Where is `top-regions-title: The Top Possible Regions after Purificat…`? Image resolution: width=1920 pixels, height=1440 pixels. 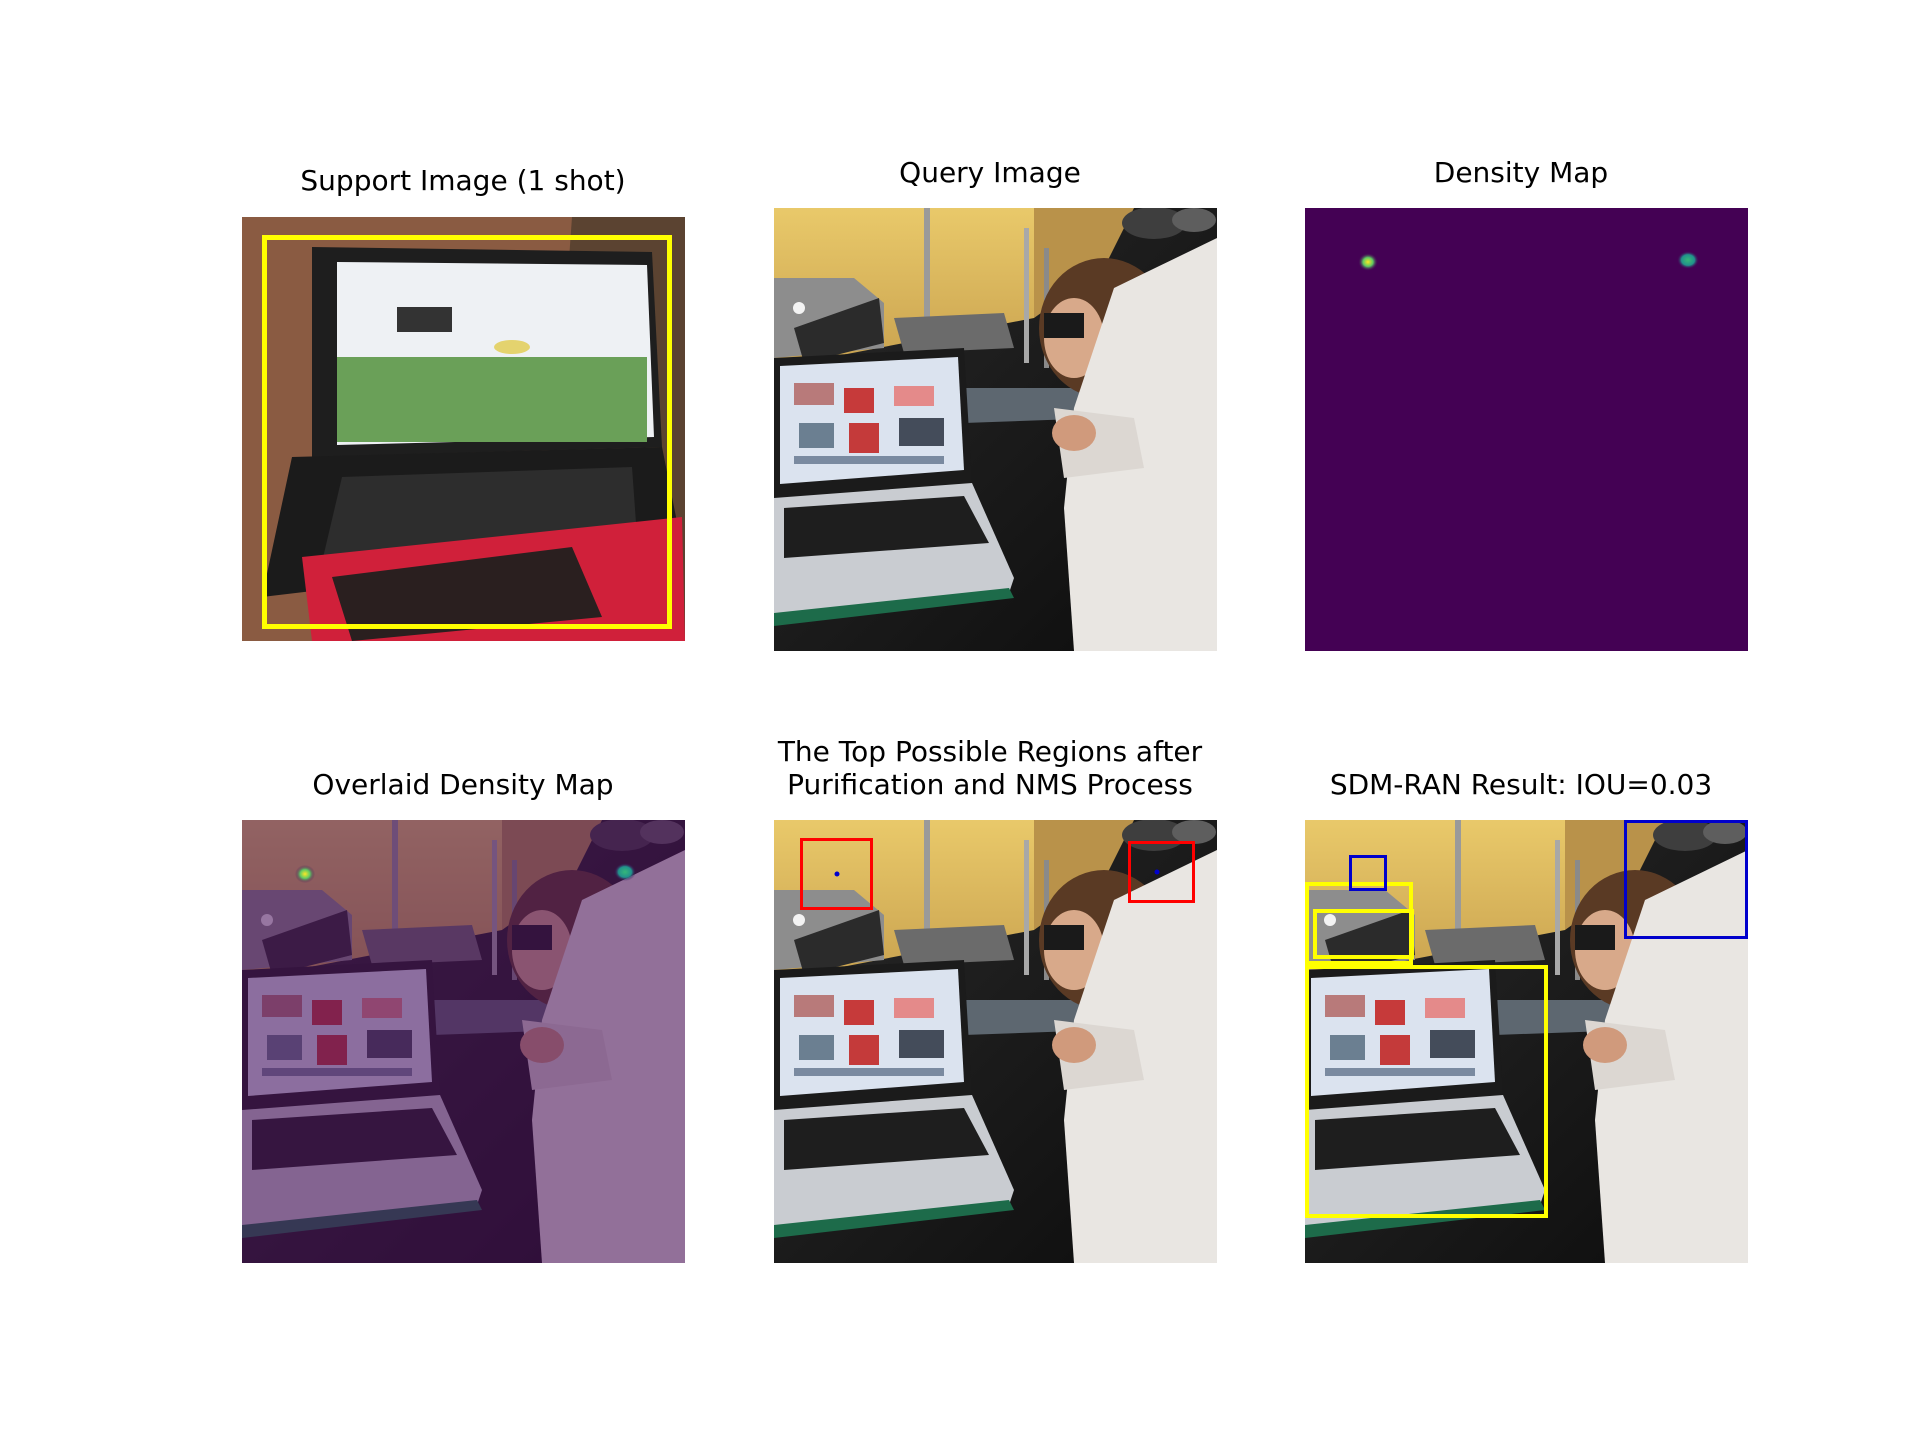
top-regions-title: The Top Possible Regions after Purificat… is located at coordinates (990, 768).